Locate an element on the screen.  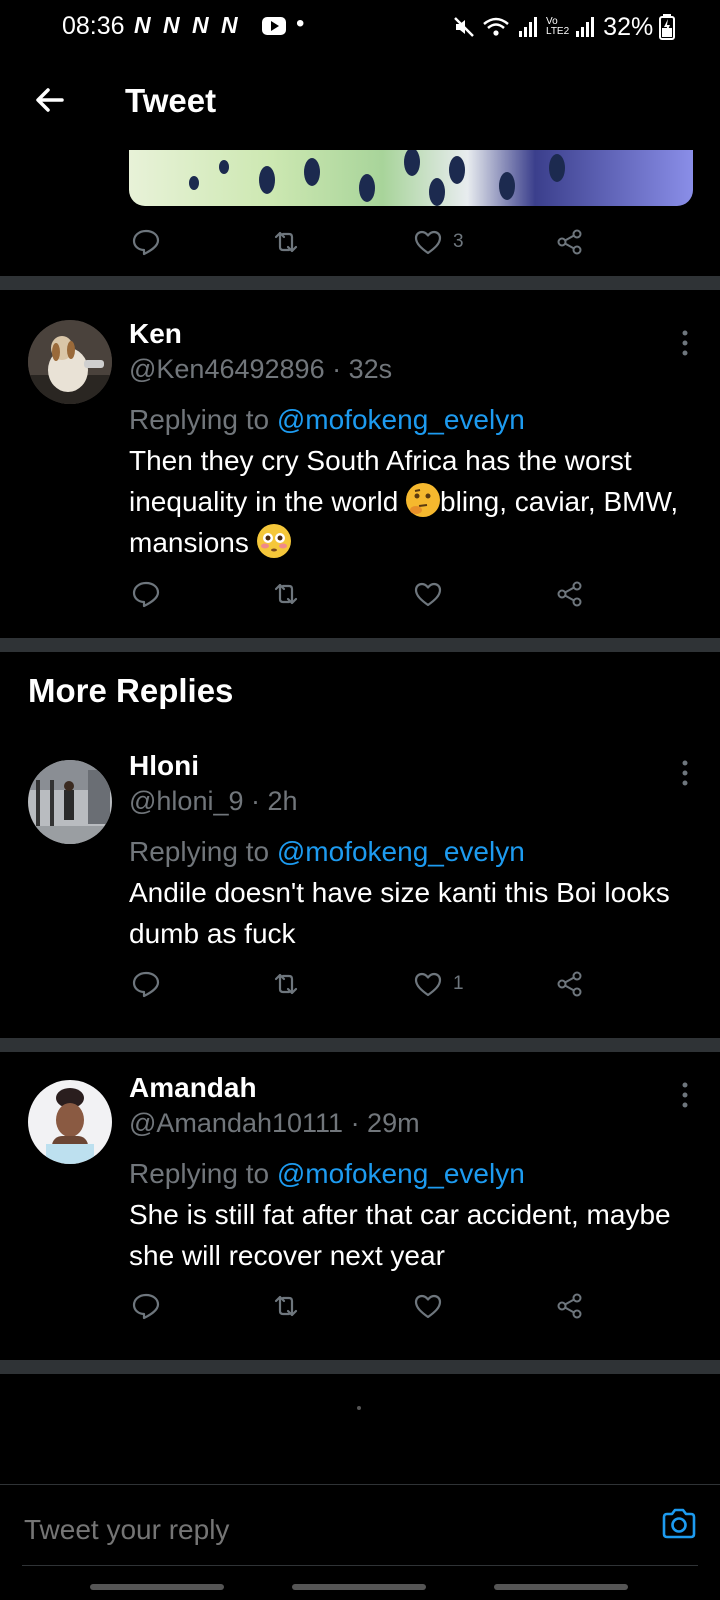
battery-icon is located at coordinates (667, 27).